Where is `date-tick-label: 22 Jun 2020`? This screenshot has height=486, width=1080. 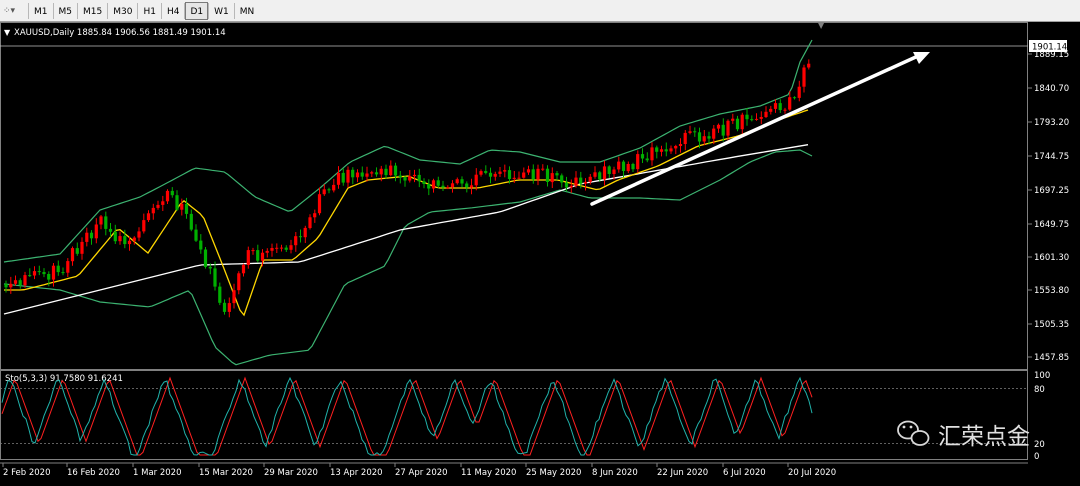 date-tick-label: 22 Jun 2020 is located at coordinates (682, 473).